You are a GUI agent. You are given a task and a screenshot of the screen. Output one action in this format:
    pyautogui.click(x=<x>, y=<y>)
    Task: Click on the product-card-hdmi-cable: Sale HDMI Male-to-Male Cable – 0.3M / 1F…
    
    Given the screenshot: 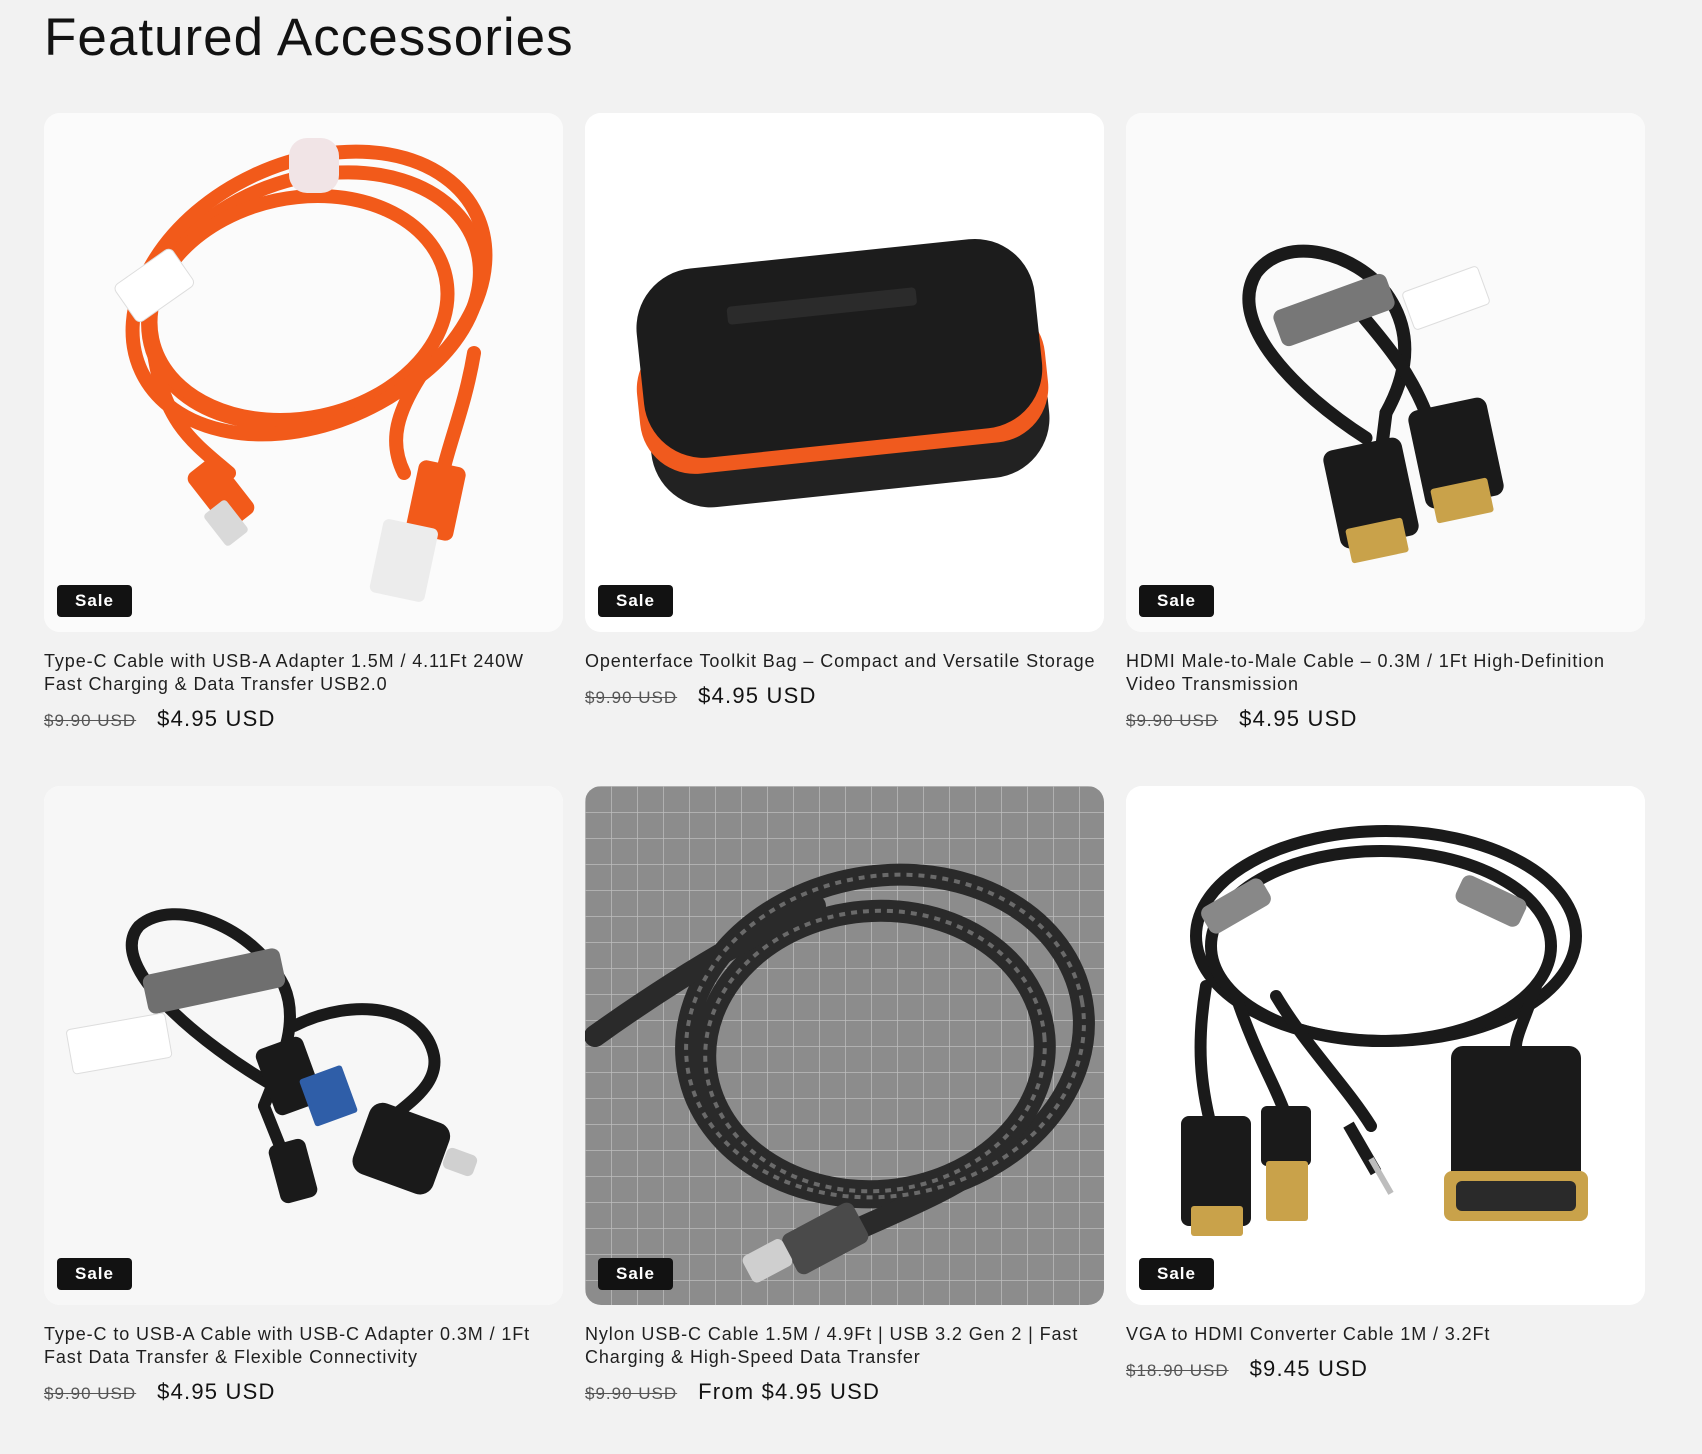 What is the action you would take?
    pyautogui.click(x=1385, y=426)
    